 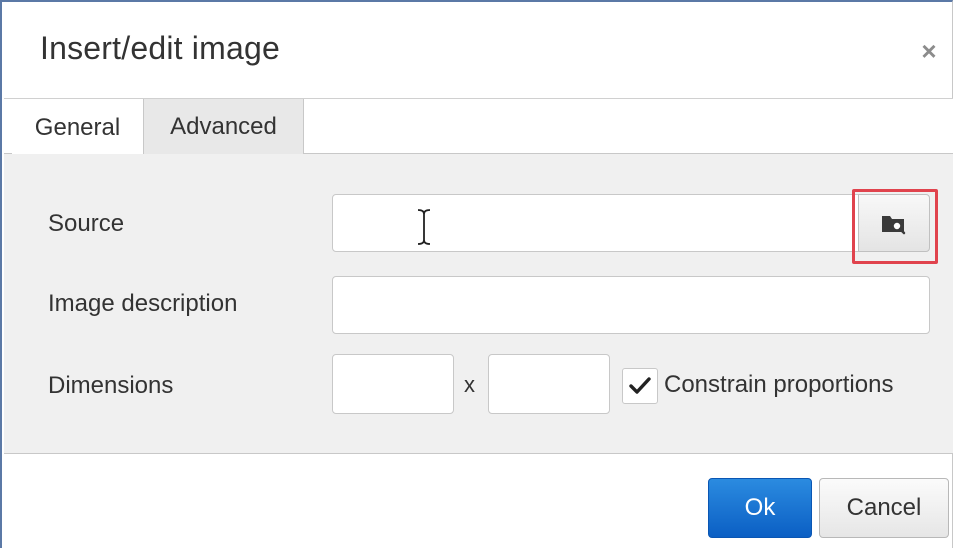 What do you see at coordinates (393, 384) in the screenshot?
I see `width-input` at bounding box center [393, 384].